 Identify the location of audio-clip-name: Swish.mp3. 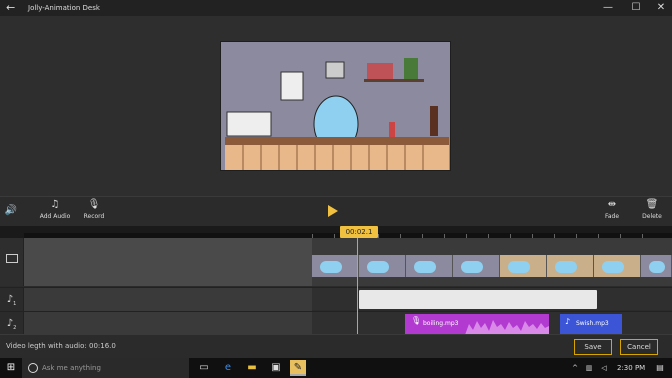
(592, 323).